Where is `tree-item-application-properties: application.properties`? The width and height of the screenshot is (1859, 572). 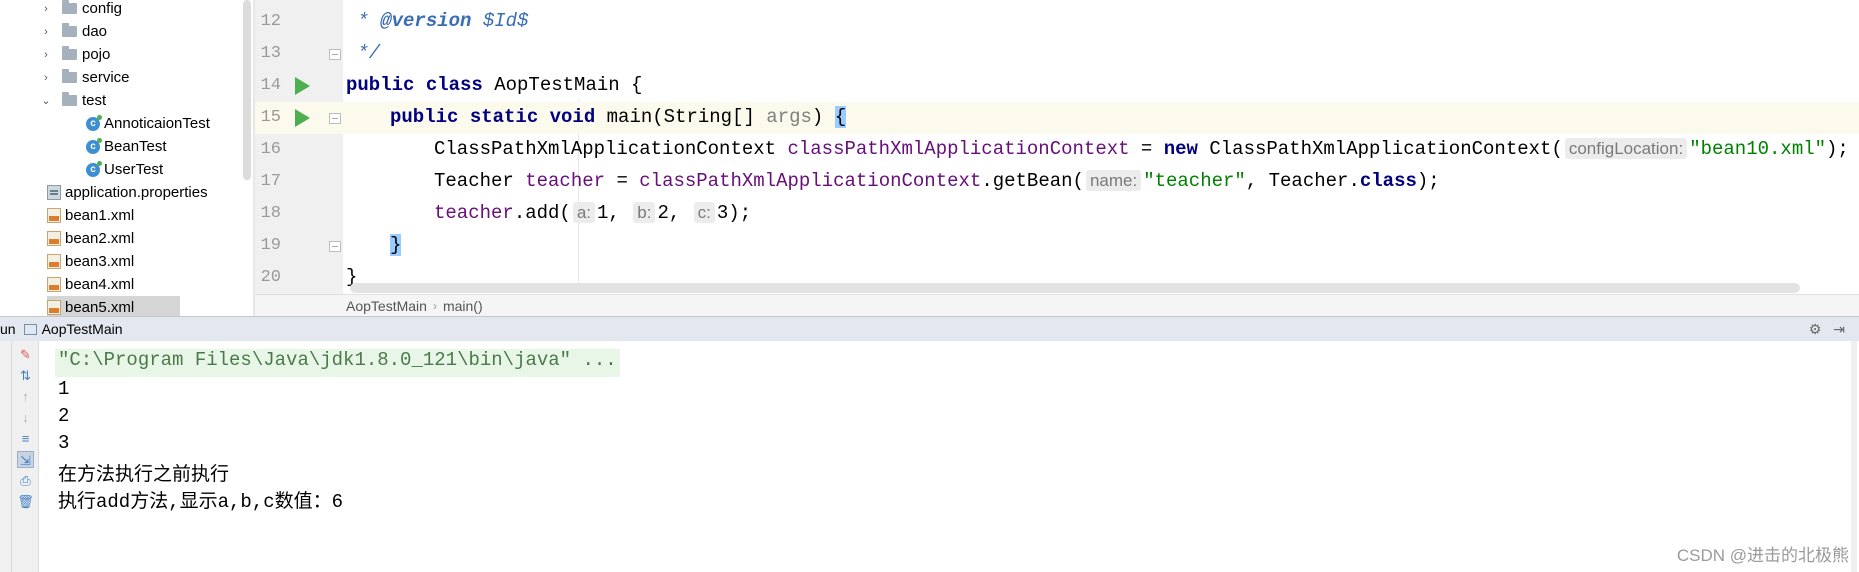 tree-item-application-properties: application.properties is located at coordinates (127, 192).